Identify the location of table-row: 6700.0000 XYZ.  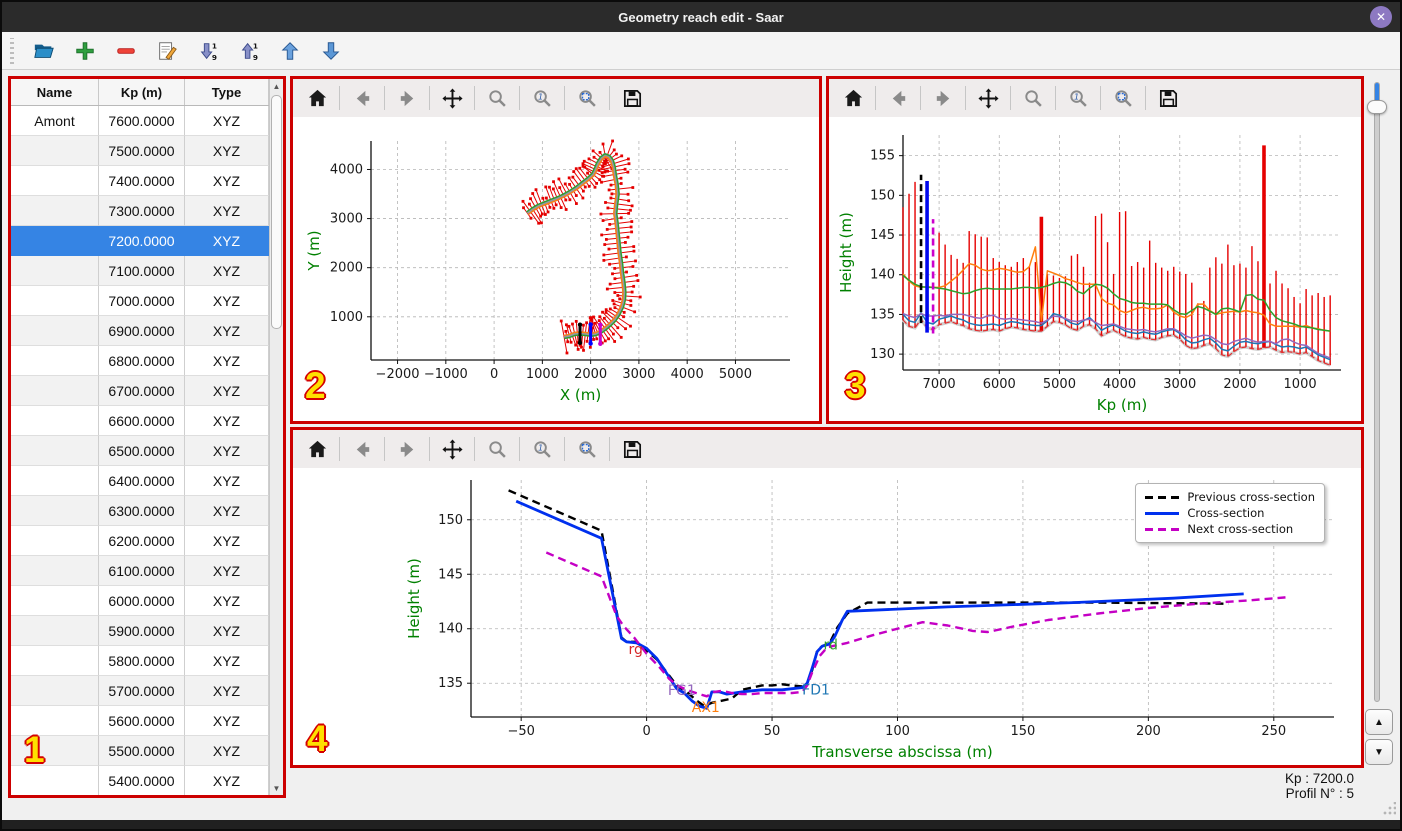
(140, 391).